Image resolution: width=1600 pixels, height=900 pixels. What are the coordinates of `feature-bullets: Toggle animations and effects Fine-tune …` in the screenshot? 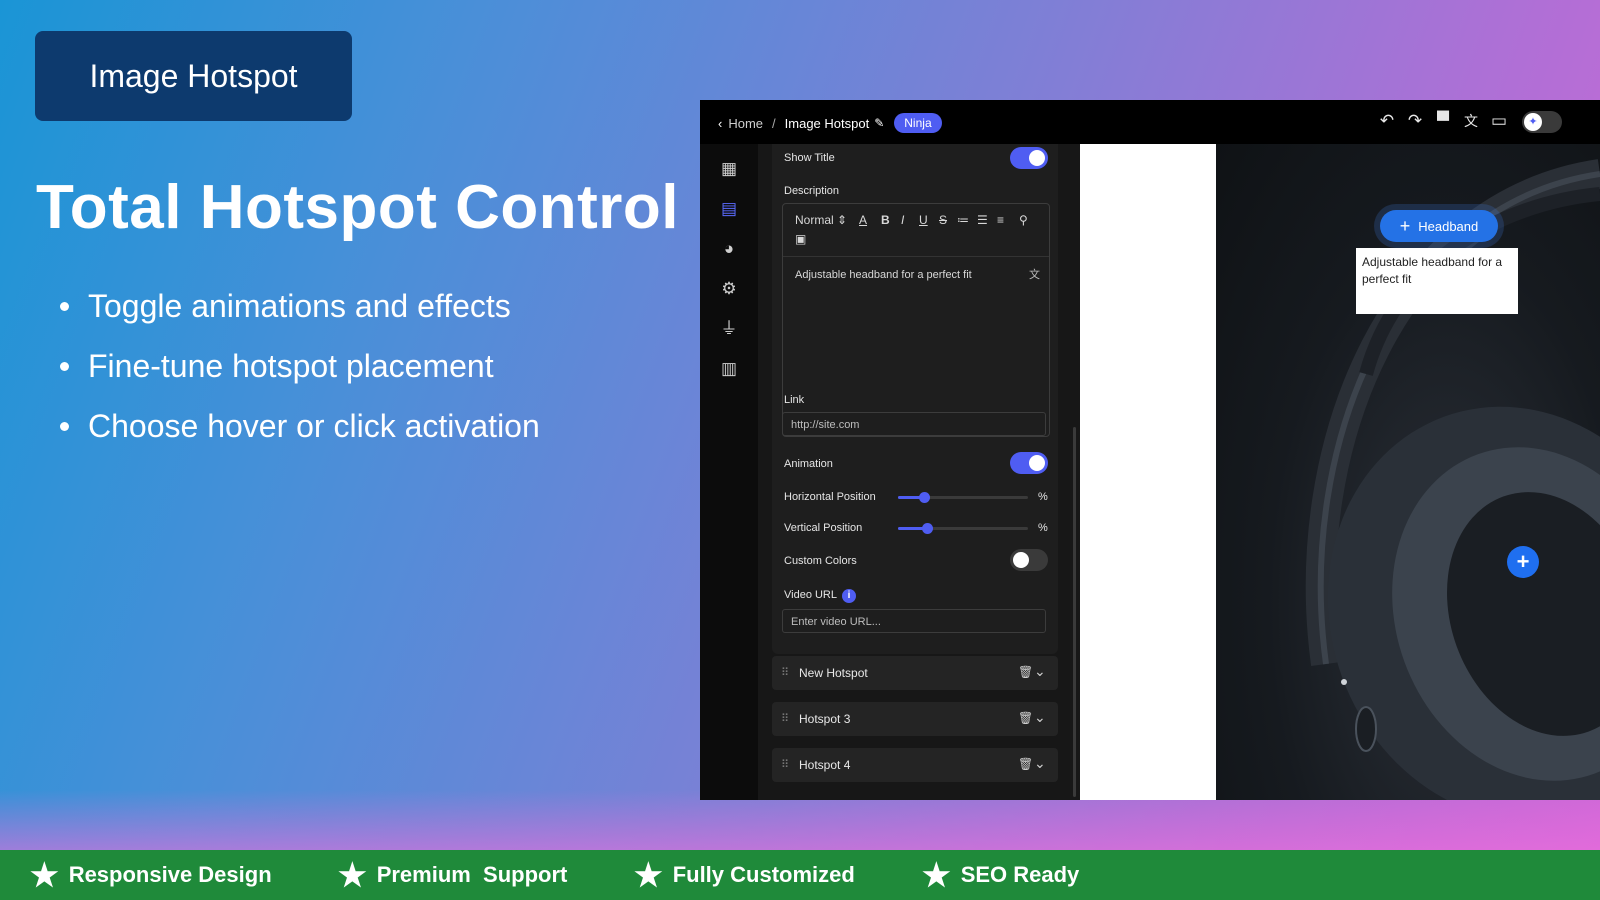 It's located at (300, 372).